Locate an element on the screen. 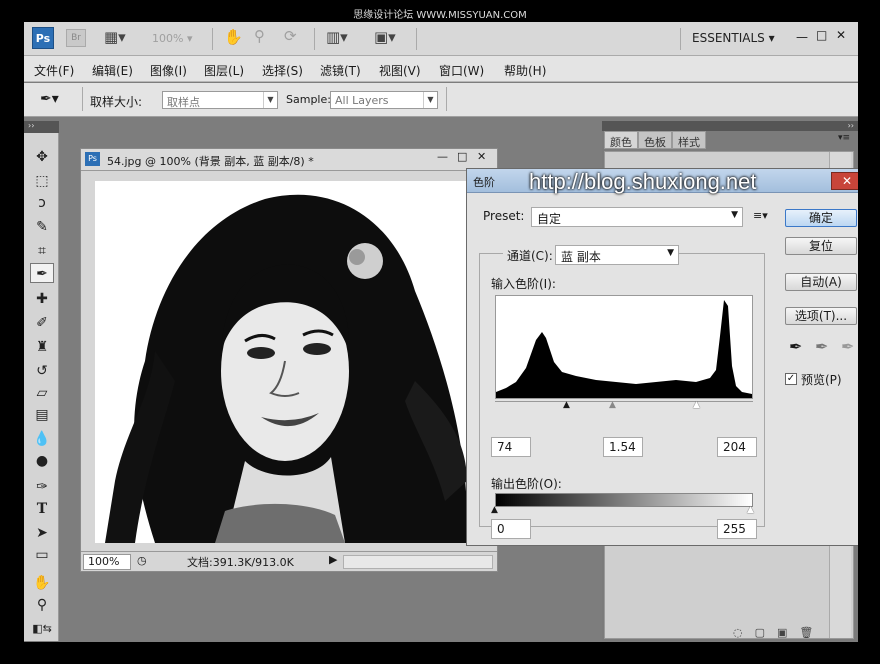 The height and width of the screenshot is (664, 880). arrange-documents-icon: ▥▾ is located at coordinates (337, 37).